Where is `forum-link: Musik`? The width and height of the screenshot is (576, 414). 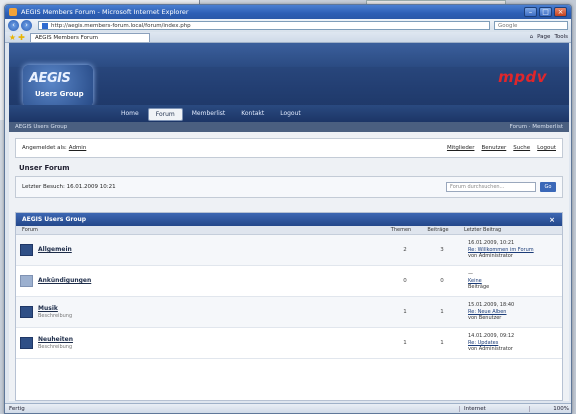 forum-link: Musik is located at coordinates (213, 308).